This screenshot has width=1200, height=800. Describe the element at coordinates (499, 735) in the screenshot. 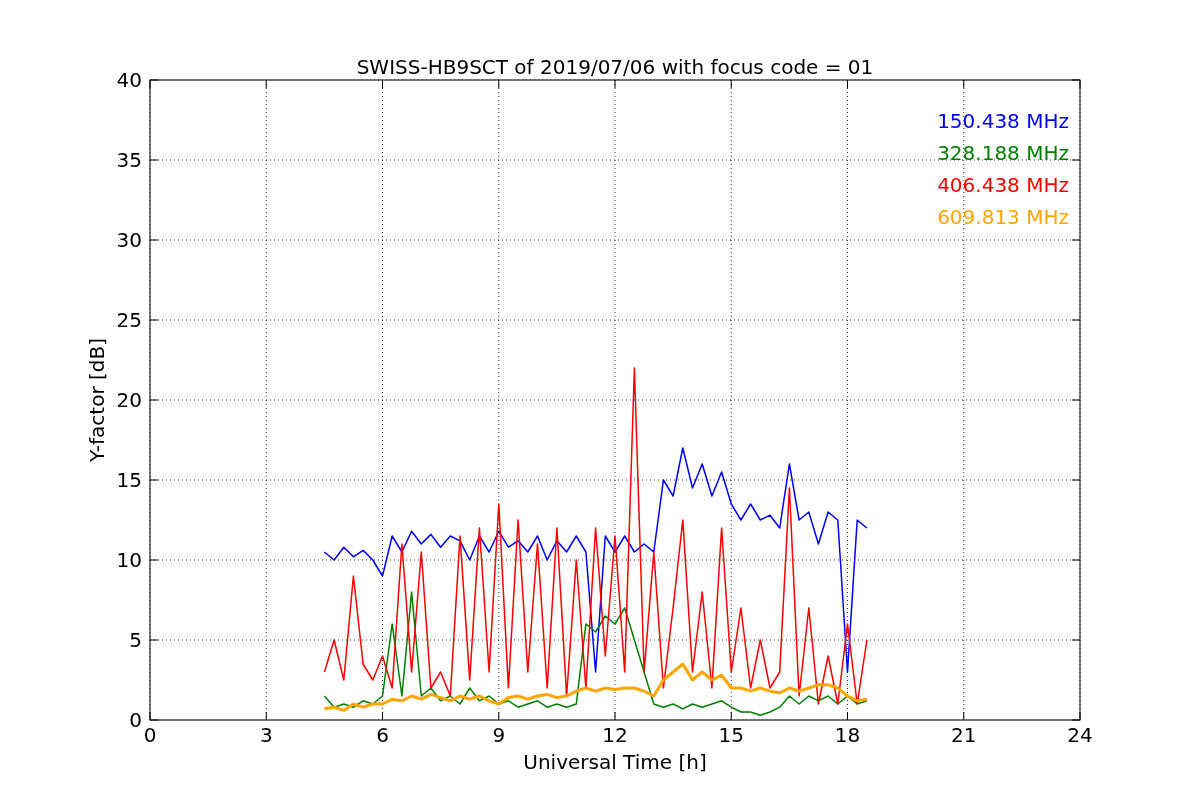

I see `tick-label: 9` at that location.